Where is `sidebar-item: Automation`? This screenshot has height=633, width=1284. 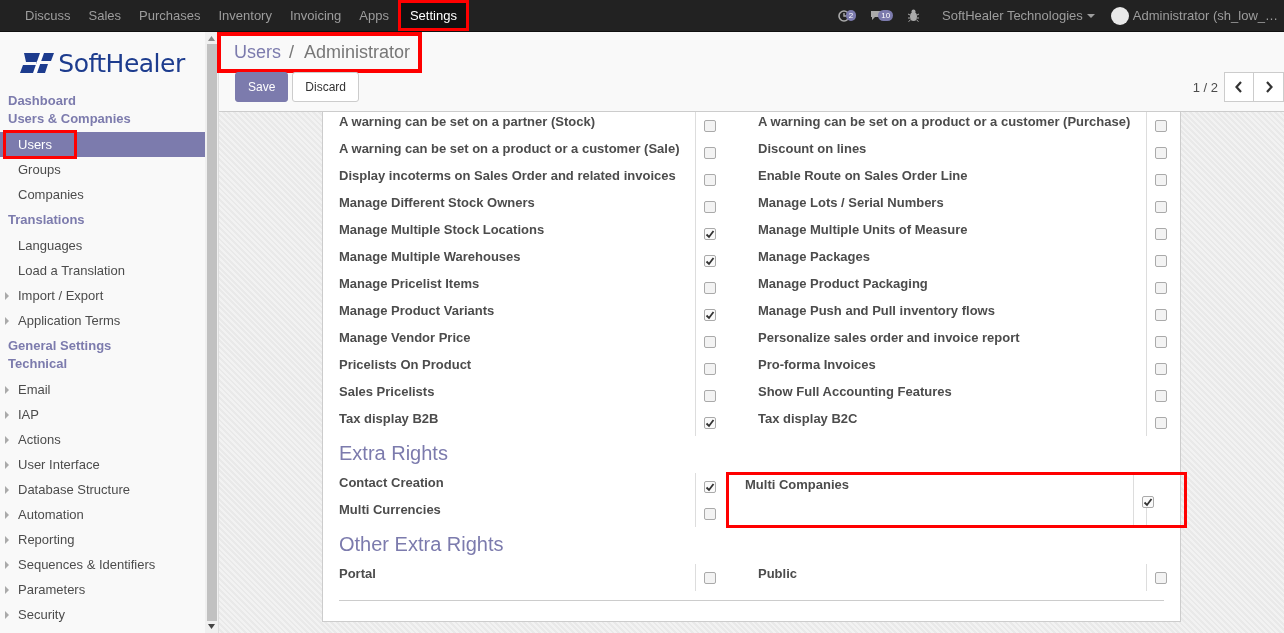 sidebar-item: Automation is located at coordinates (102, 514).